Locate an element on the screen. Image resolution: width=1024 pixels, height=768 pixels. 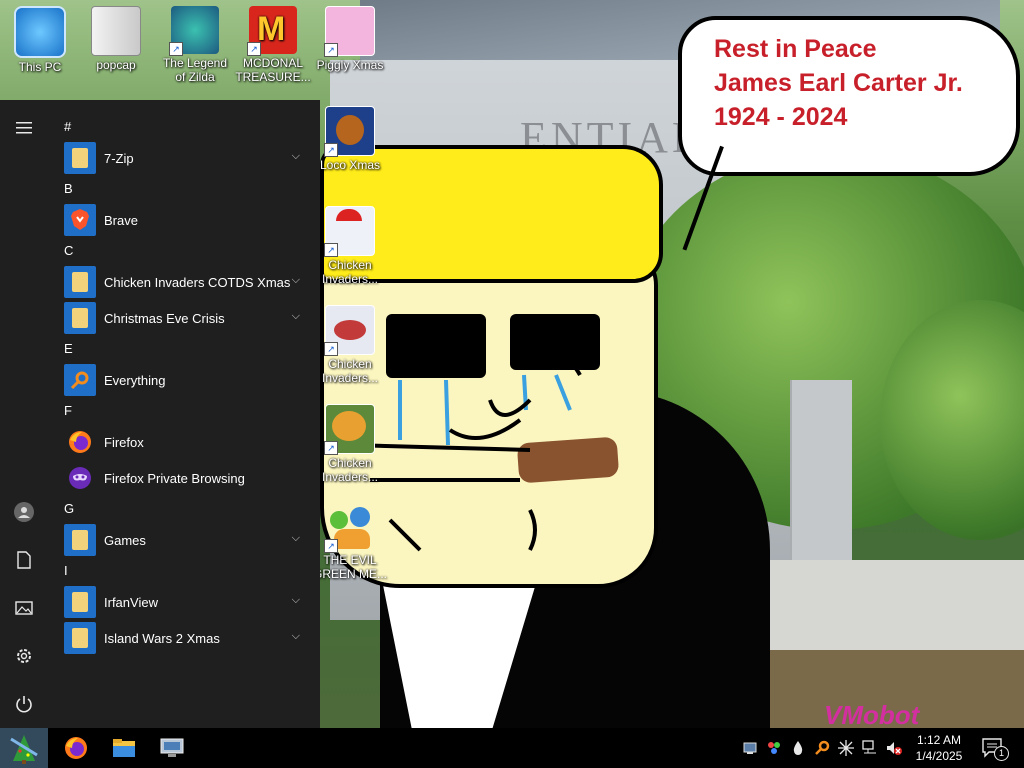
pig-icon: ↗ is located at coordinates (349, 31).